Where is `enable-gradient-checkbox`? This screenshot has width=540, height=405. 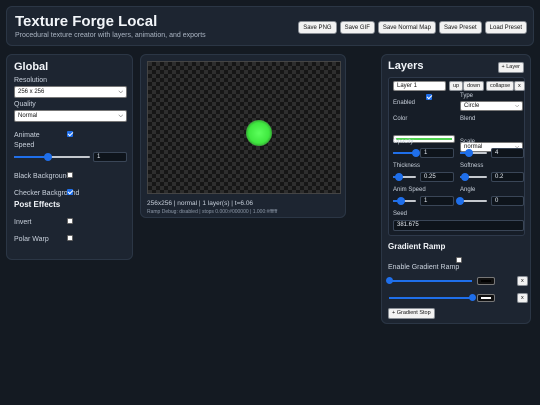
enable-gradient-checkbox is located at coordinates (459, 260).